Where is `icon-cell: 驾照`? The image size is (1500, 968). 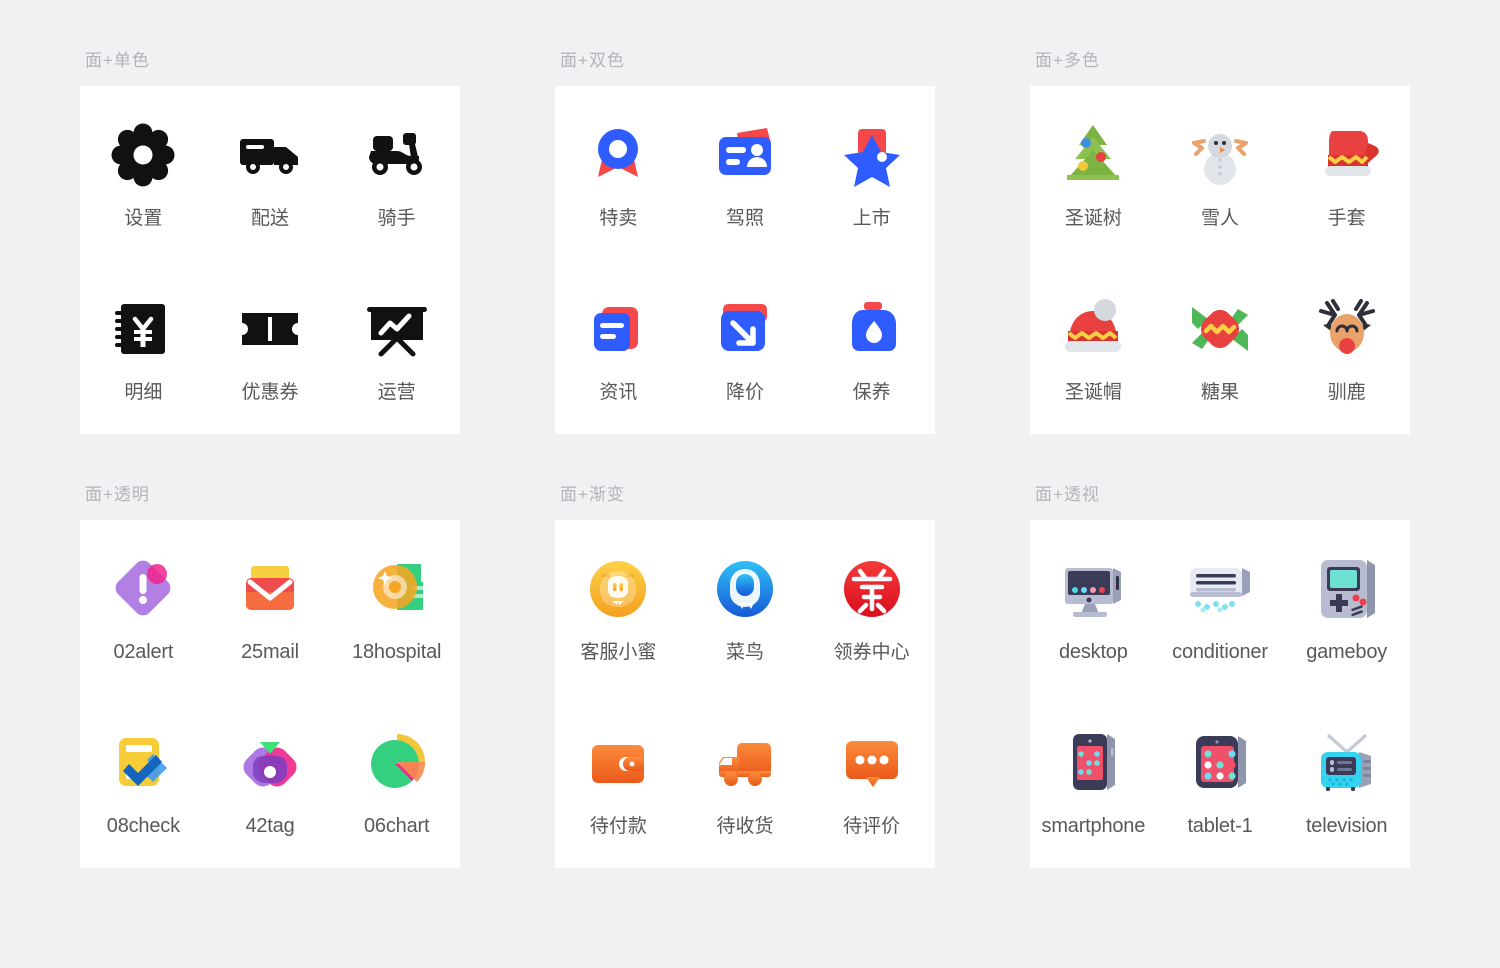
icon-cell: 驾照 is located at coordinates (745, 173).